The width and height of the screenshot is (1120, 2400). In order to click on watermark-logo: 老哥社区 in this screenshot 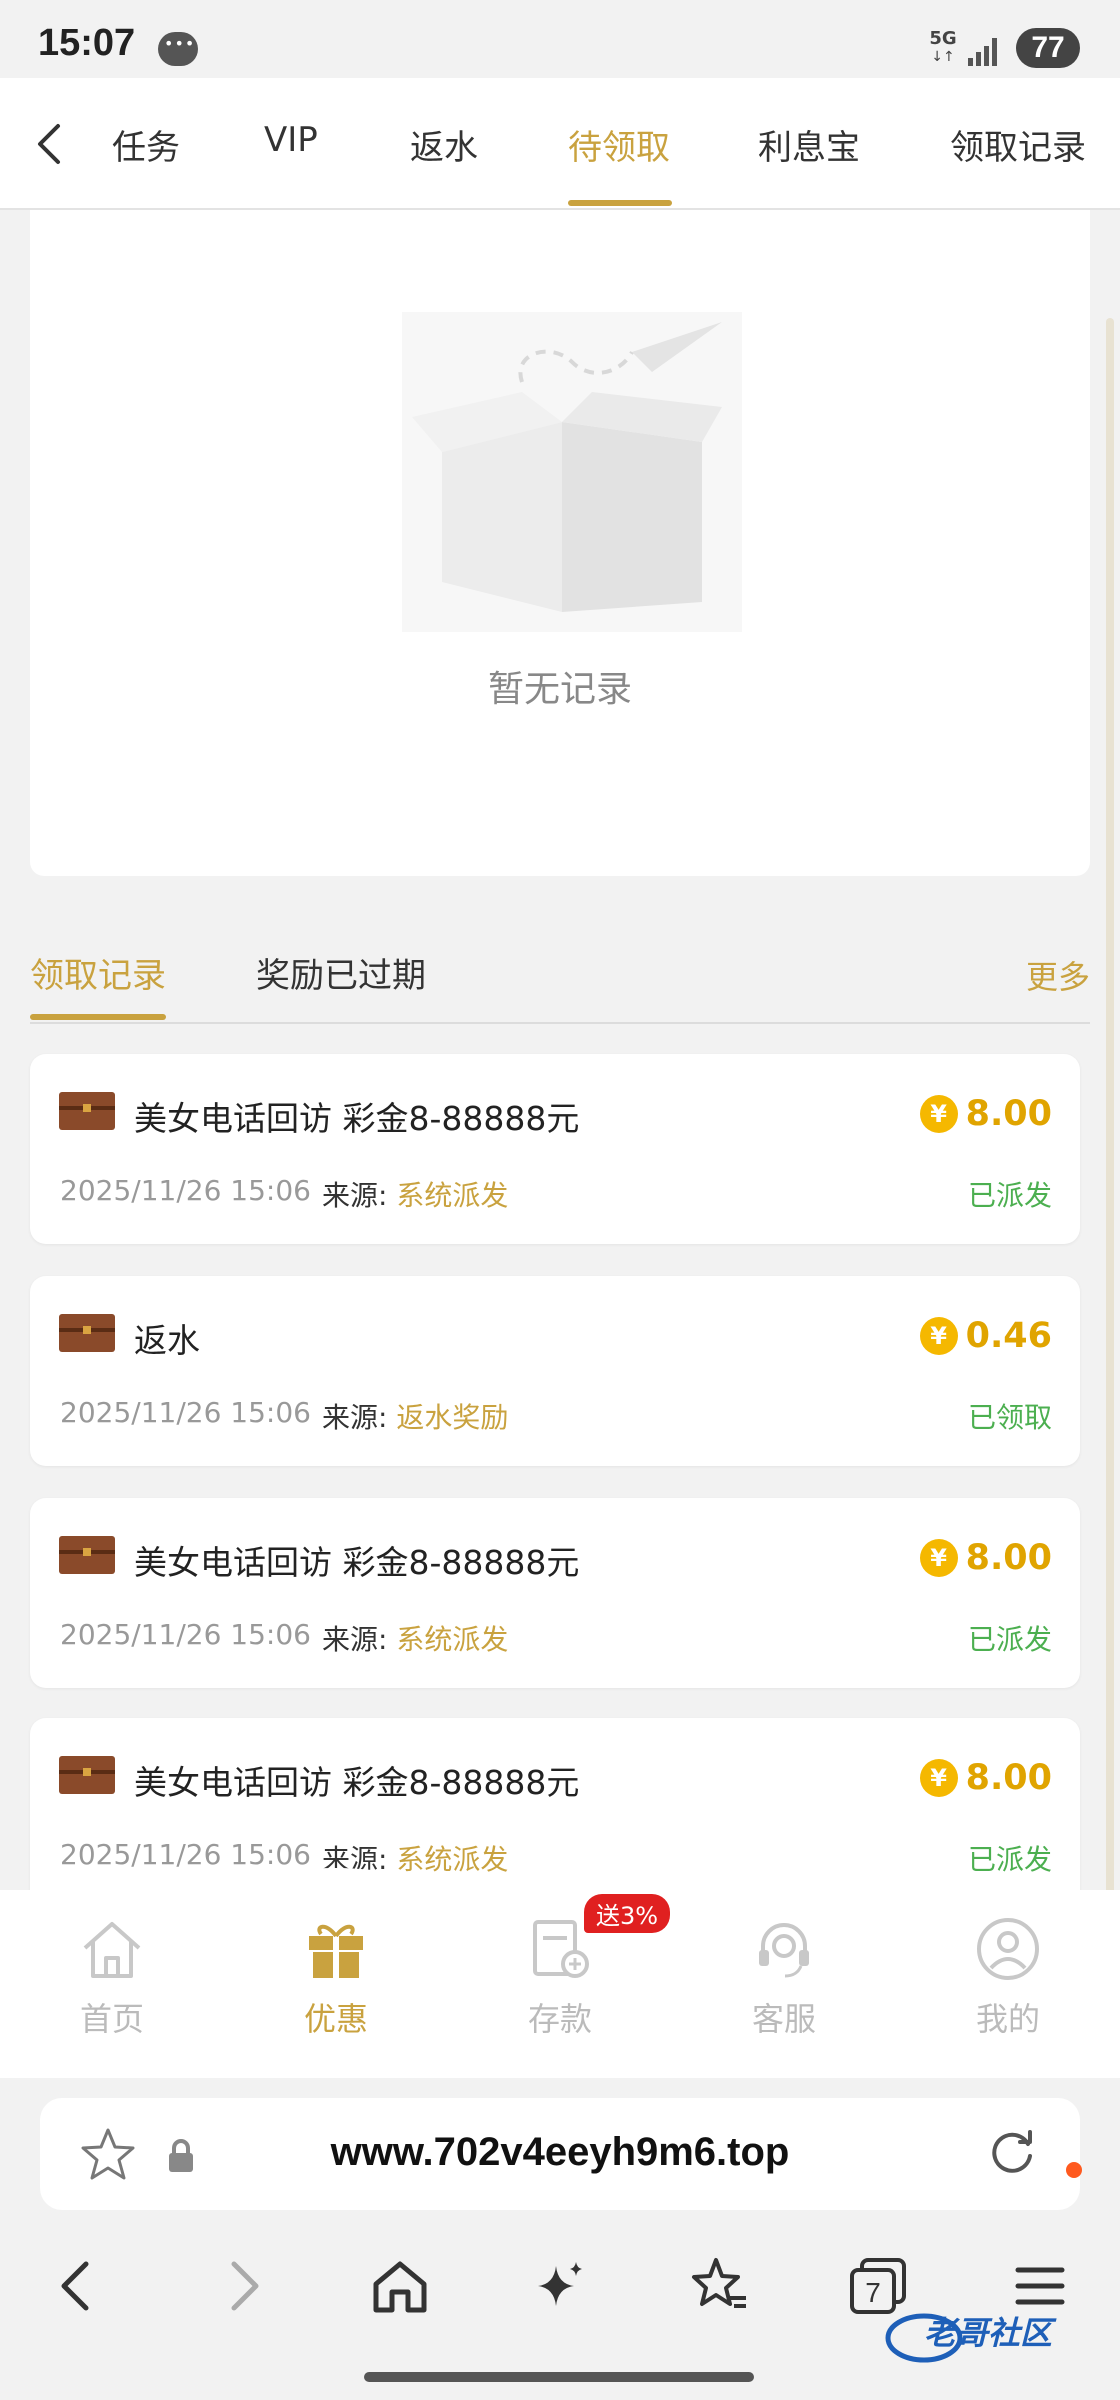, I will do `click(994, 2335)`.